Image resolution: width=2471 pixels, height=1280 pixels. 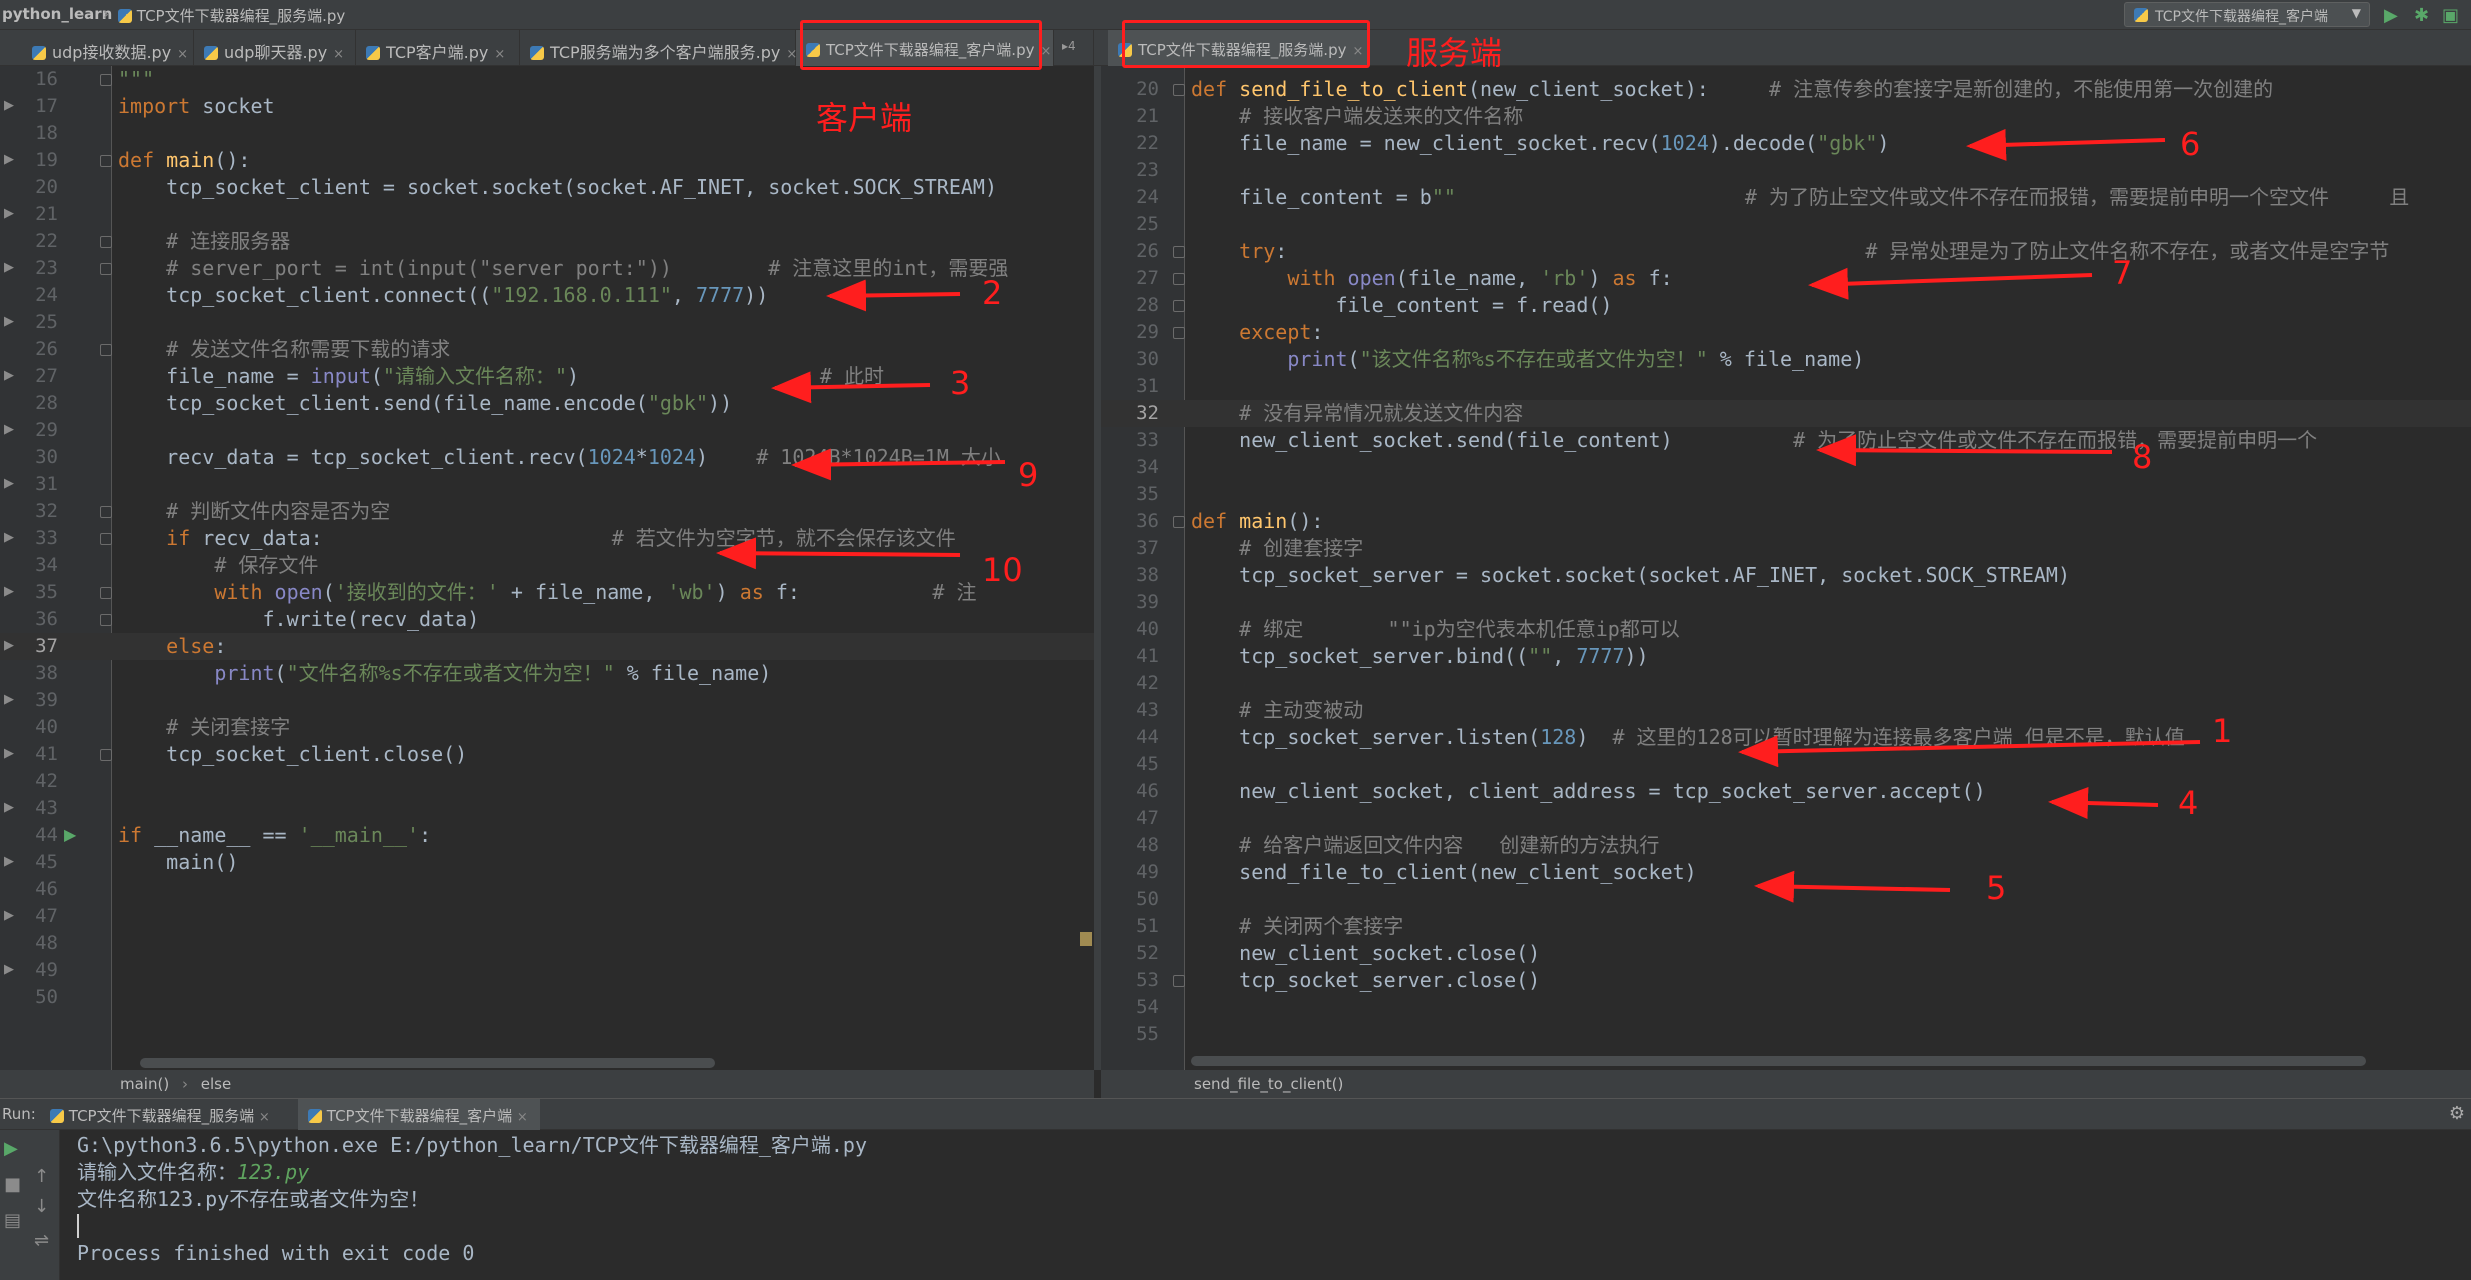 I want to click on scroll-down-icon: ↓, so click(x=41, y=1206).